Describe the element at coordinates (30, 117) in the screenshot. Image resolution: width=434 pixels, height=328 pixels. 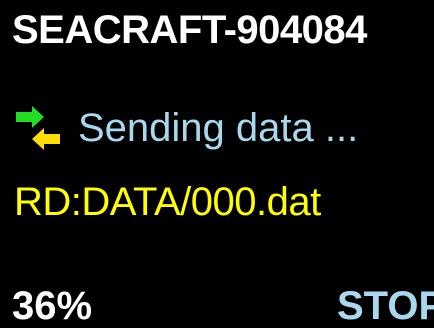
I see `outgoing-arrow-icon` at that location.